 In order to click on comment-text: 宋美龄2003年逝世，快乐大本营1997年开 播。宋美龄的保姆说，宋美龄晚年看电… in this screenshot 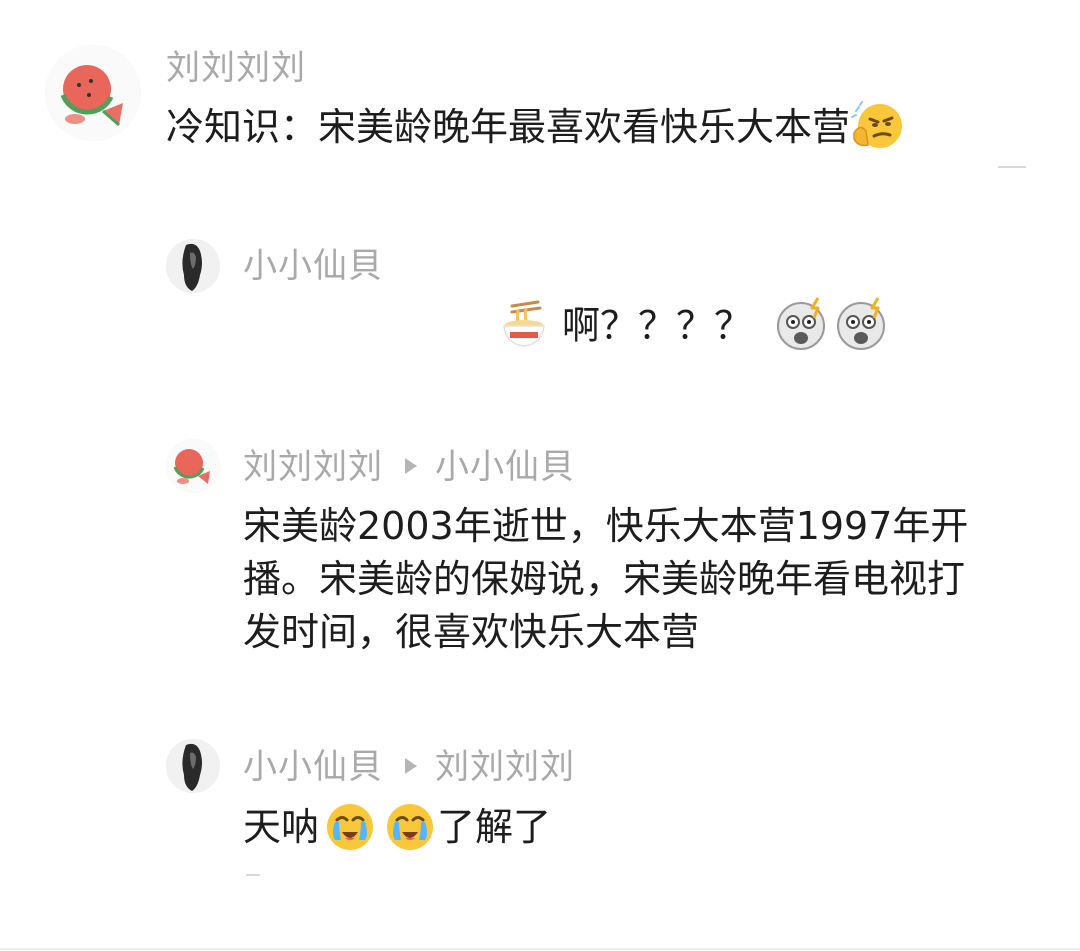, I will do `click(638, 579)`.